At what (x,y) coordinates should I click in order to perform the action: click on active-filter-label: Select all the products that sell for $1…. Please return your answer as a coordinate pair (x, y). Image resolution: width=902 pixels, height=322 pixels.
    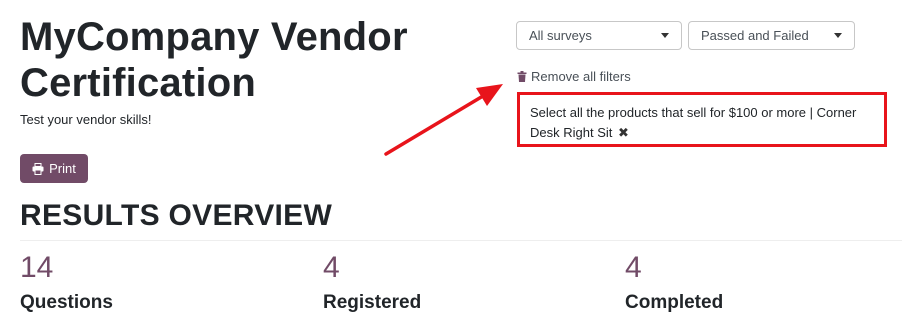
    Looking at the image, I should click on (693, 122).